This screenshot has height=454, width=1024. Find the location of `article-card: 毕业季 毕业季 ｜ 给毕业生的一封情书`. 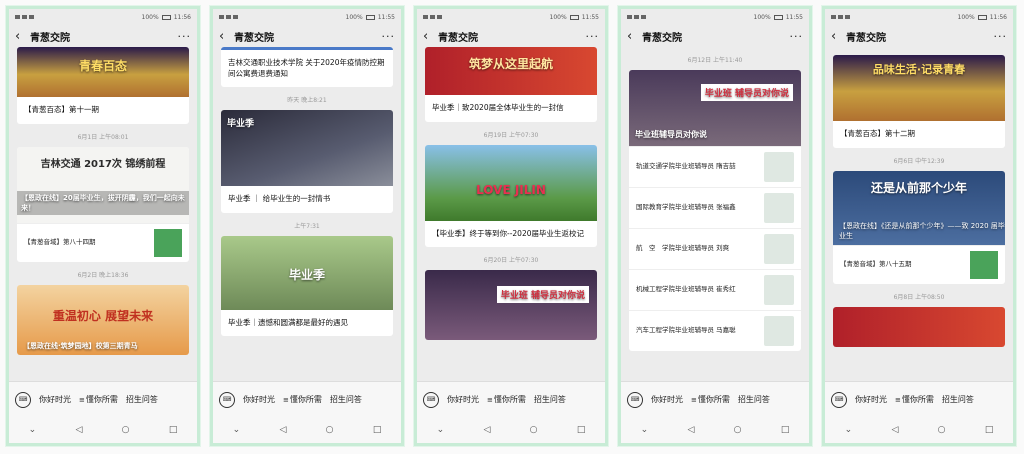

article-card: 毕业季 毕业季 ｜ 给毕业生的一封情书 is located at coordinates (307, 161).